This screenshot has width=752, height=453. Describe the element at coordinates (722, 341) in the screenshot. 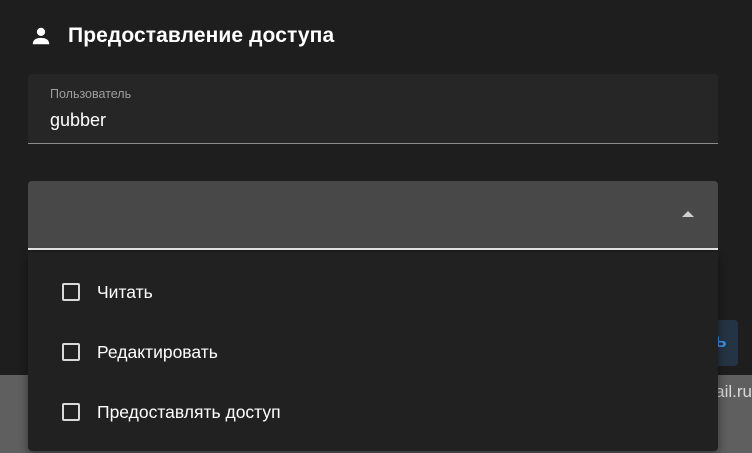

I see `dialog-action-button-label: ь` at that location.